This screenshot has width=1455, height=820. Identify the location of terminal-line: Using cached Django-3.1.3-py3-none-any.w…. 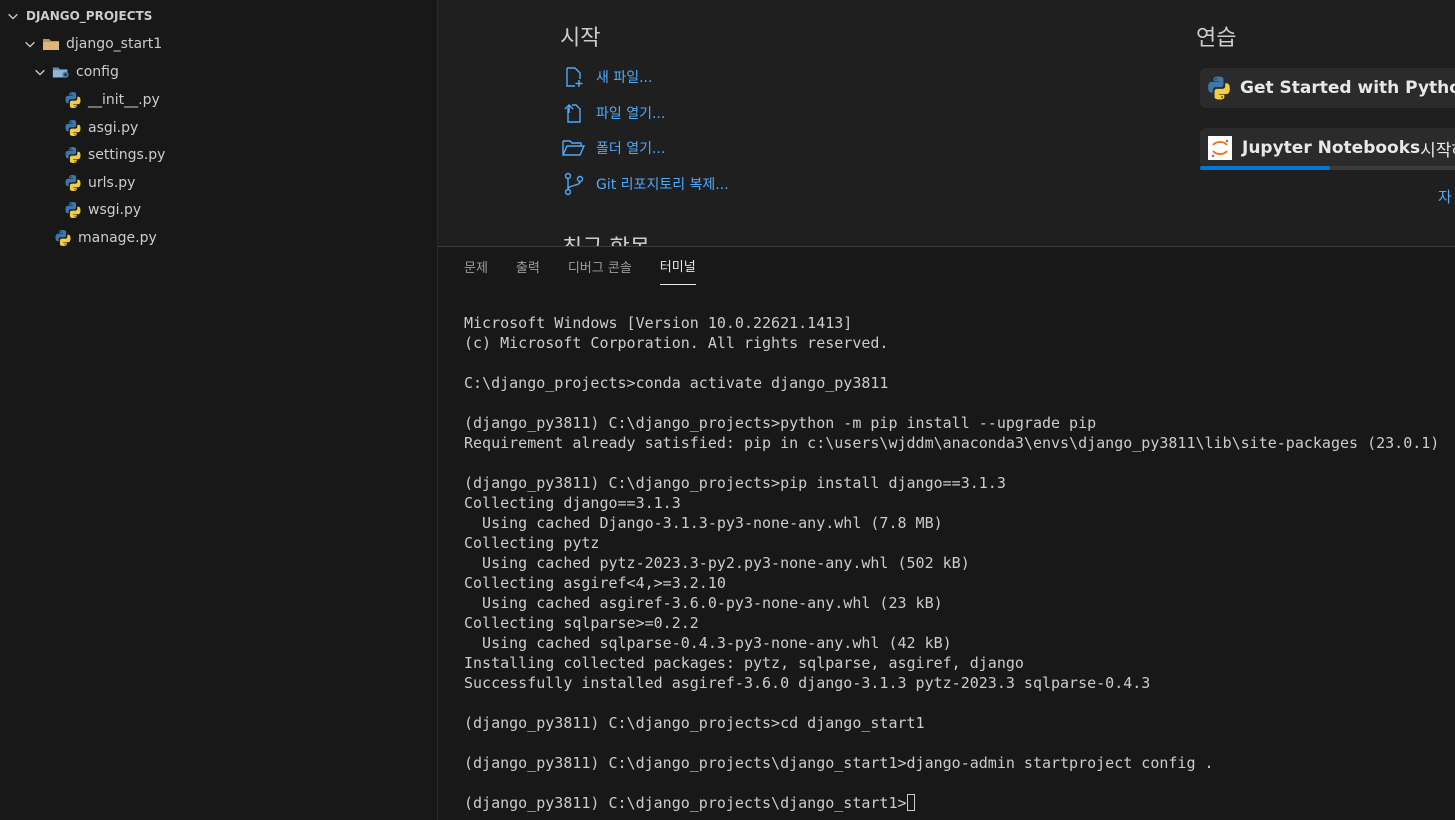
(703, 523).